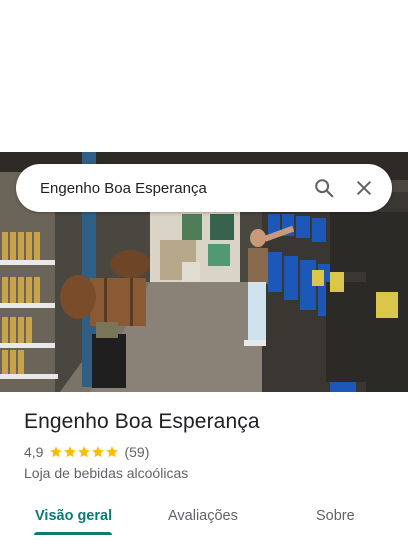 This screenshot has width=408, height=544. I want to click on star-rating, so click(84, 452).